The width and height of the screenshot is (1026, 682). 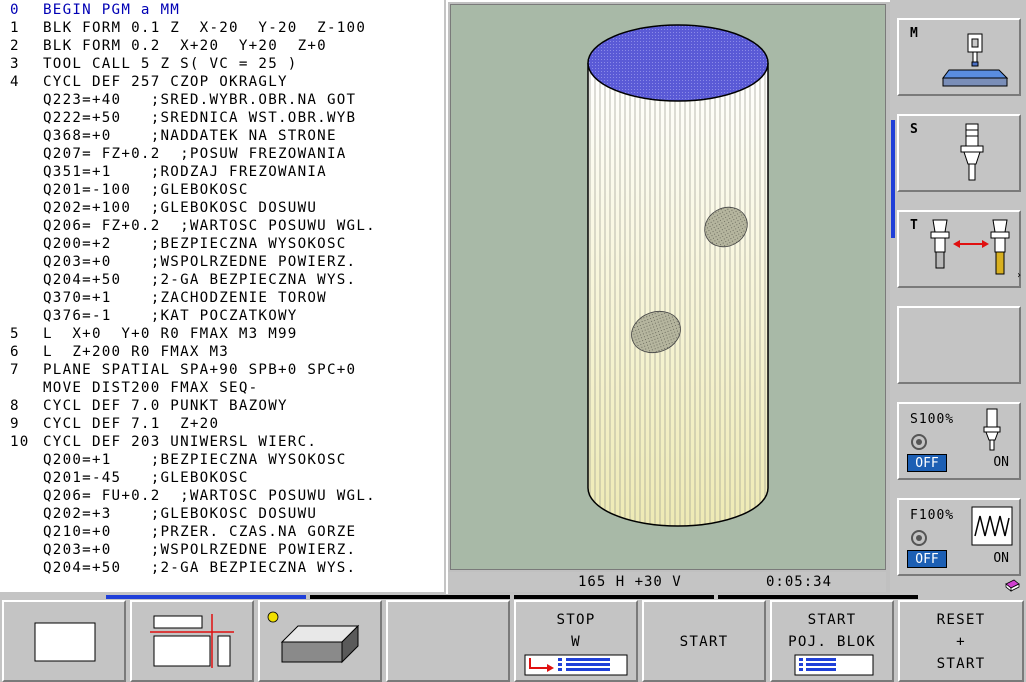 What do you see at coordinates (1001, 462) in the screenshot?
I see `spindle-override-on-label: ON` at bounding box center [1001, 462].